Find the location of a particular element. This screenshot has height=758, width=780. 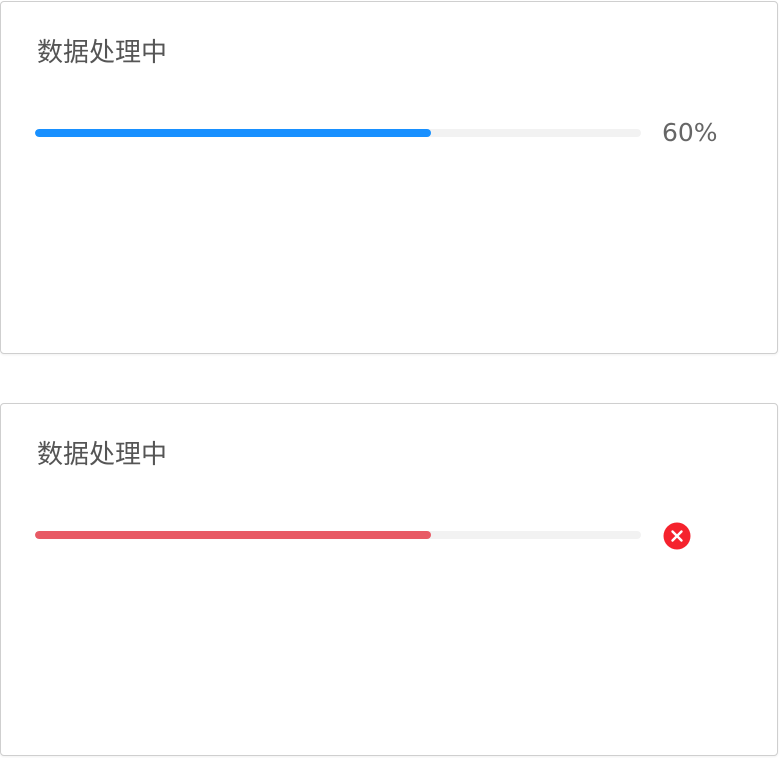

progress-percent-label: 60% is located at coordinates (690, 132).